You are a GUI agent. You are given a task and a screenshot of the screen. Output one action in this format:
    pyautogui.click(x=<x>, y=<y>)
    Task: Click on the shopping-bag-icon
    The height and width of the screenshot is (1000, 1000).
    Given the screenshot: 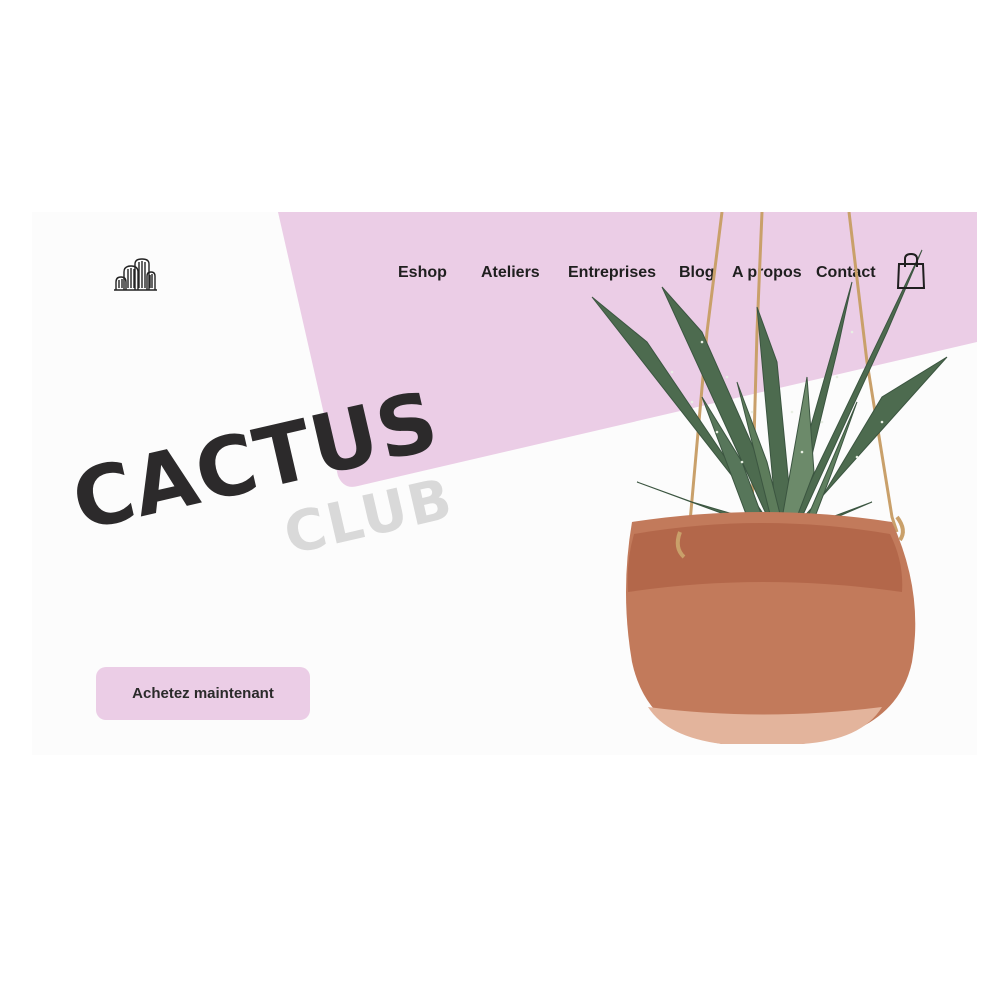 What is the action you would take?
    pyautogui.click(x=911, y=271)
    